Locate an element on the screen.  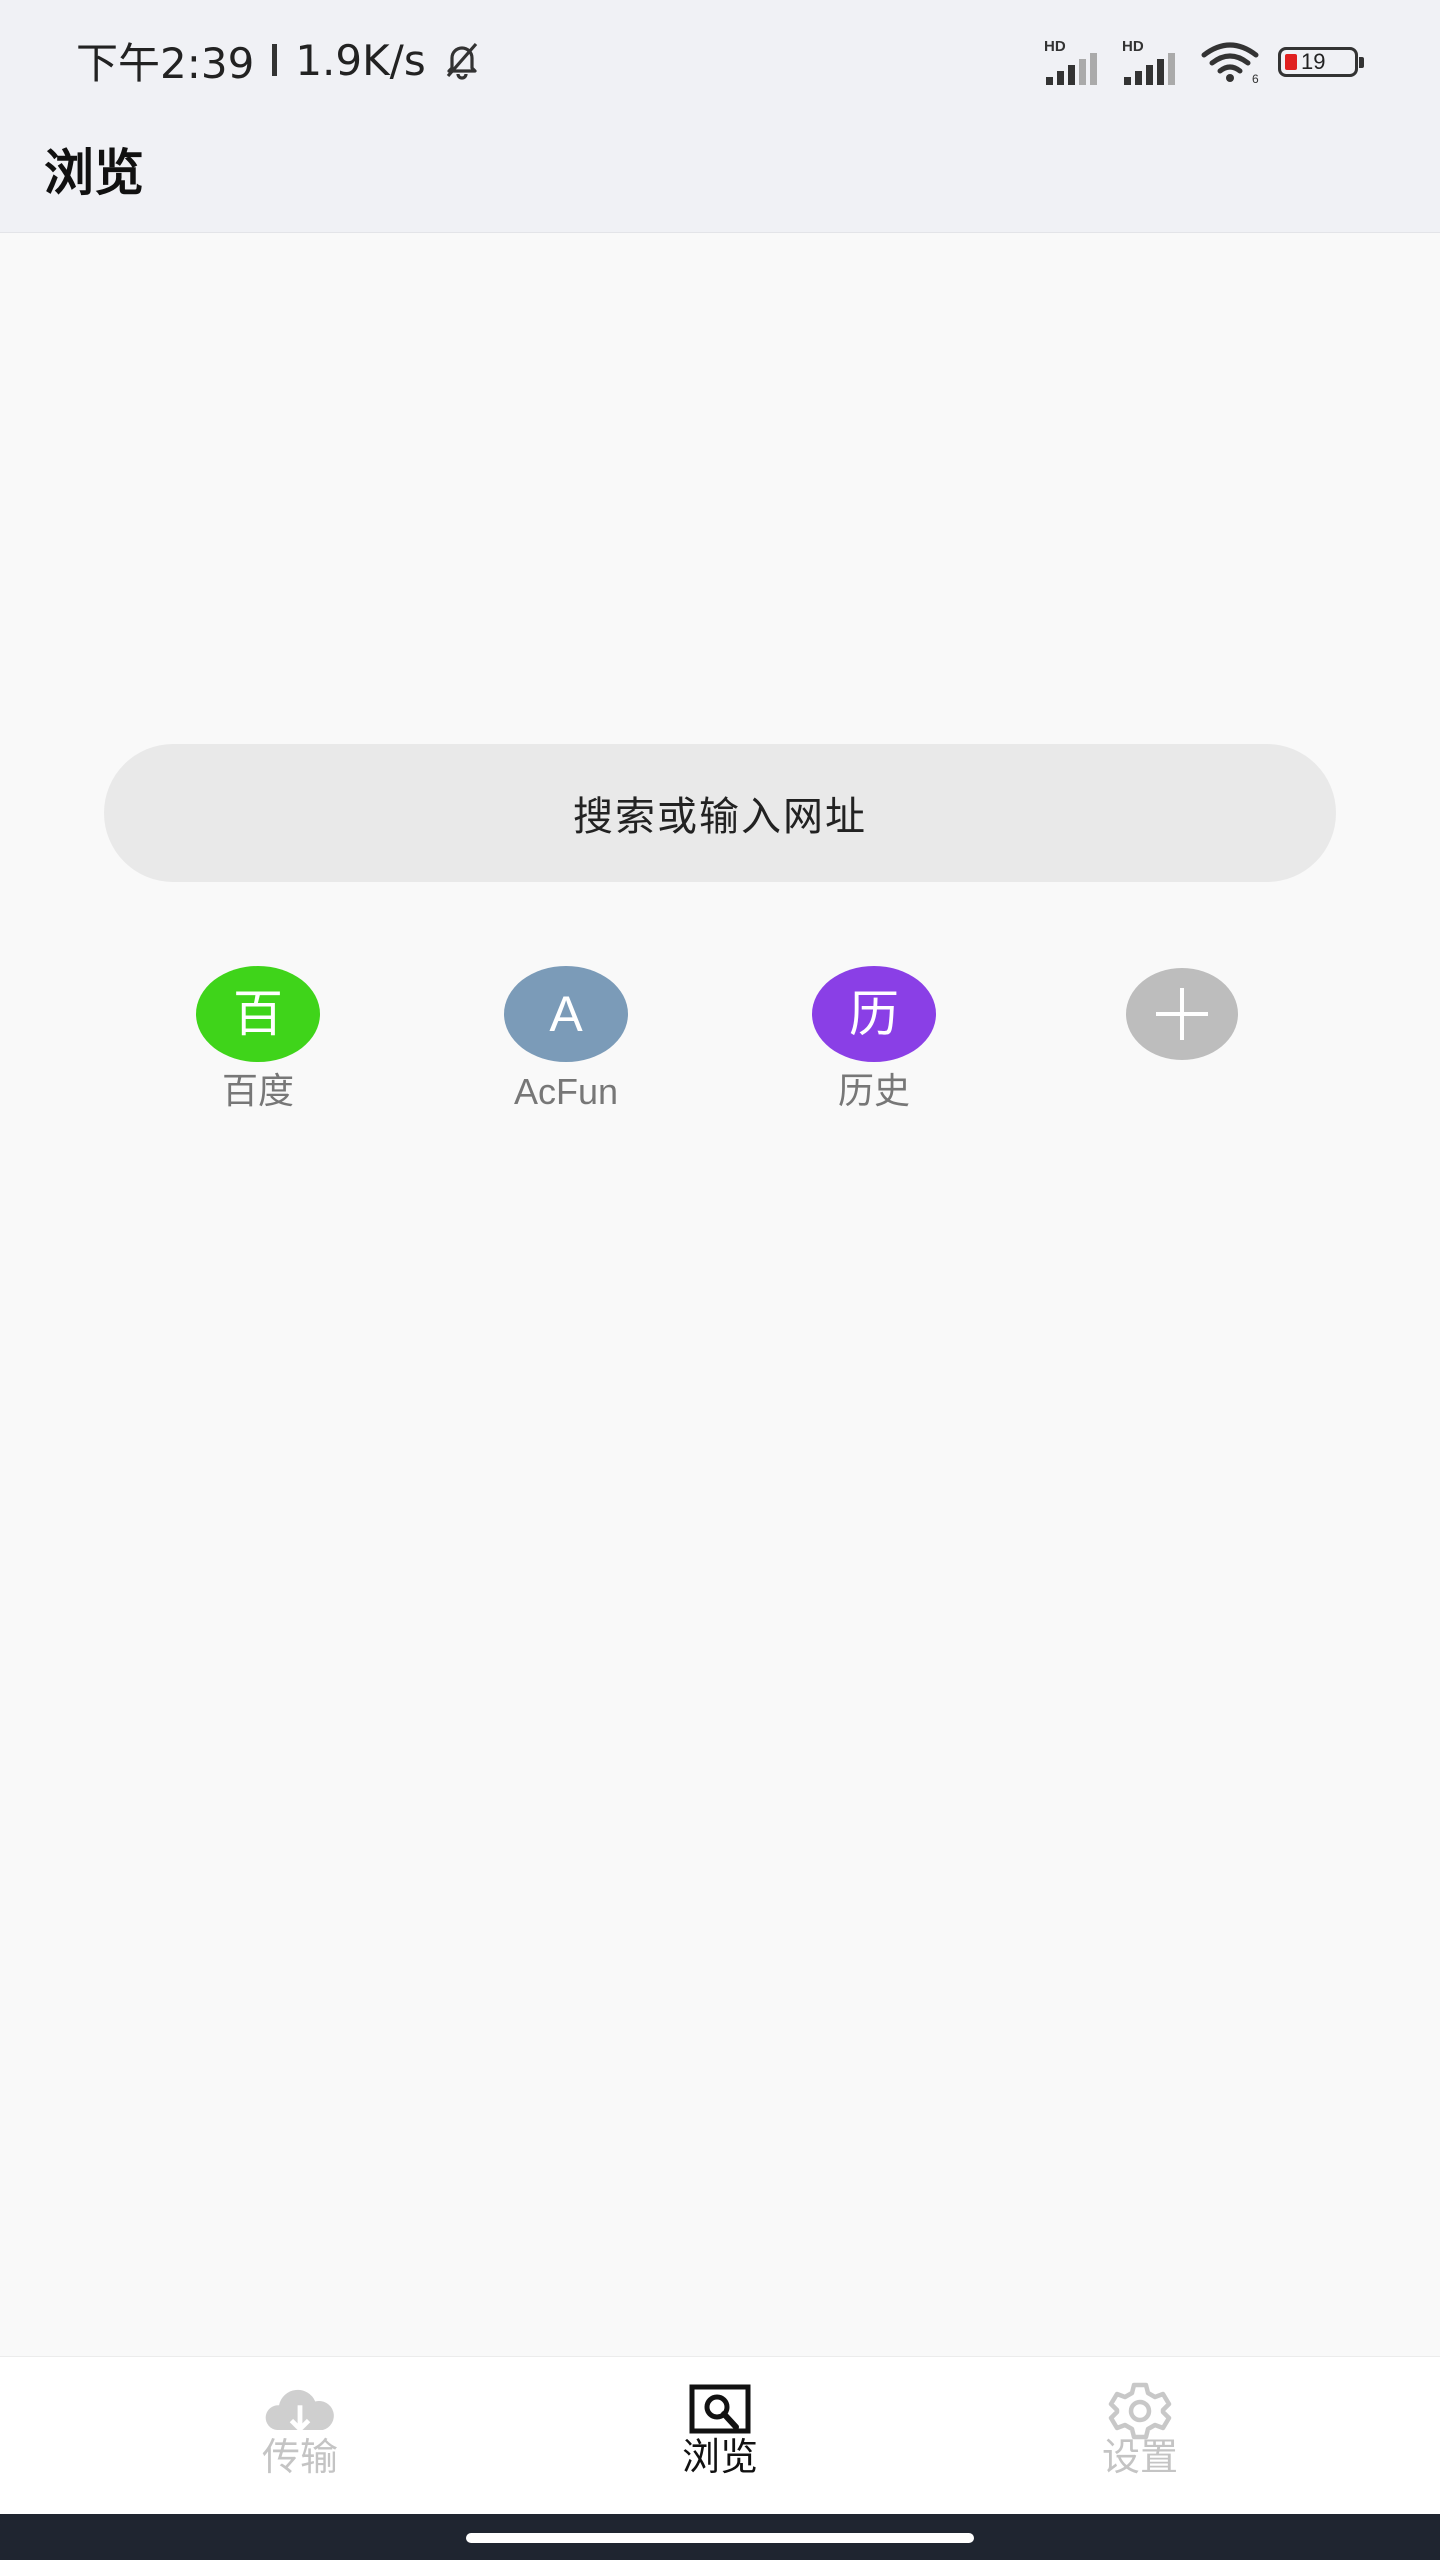
home-gesture-handle is located at coordinates (720, 2538).